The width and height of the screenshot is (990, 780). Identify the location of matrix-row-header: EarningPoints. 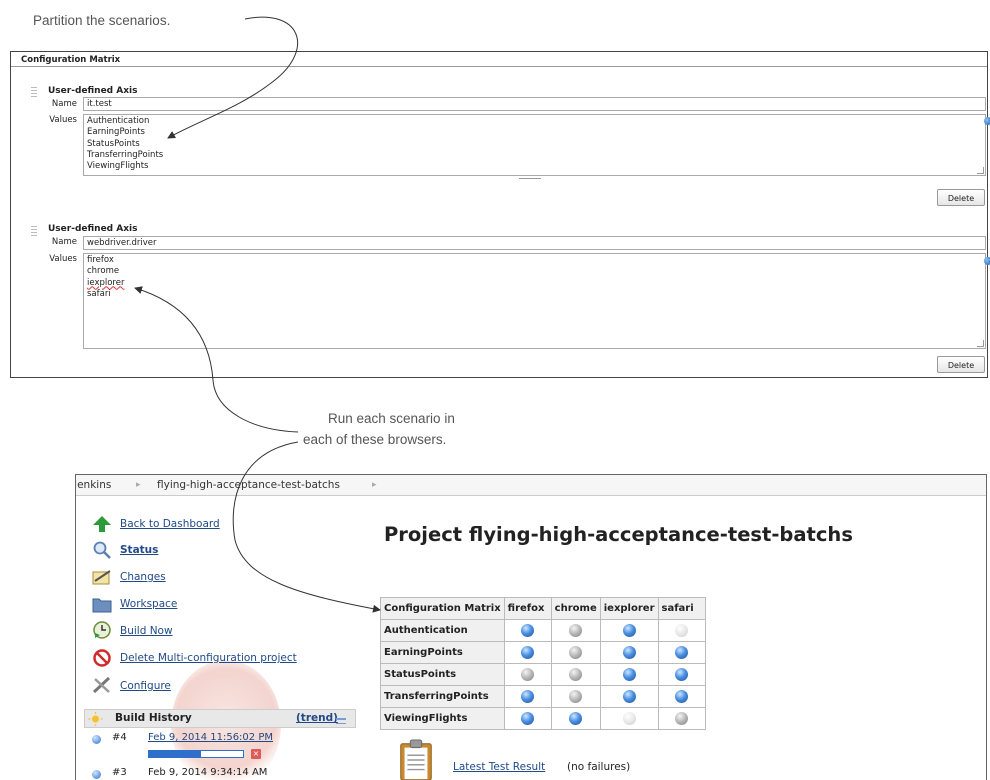
(442, 652).